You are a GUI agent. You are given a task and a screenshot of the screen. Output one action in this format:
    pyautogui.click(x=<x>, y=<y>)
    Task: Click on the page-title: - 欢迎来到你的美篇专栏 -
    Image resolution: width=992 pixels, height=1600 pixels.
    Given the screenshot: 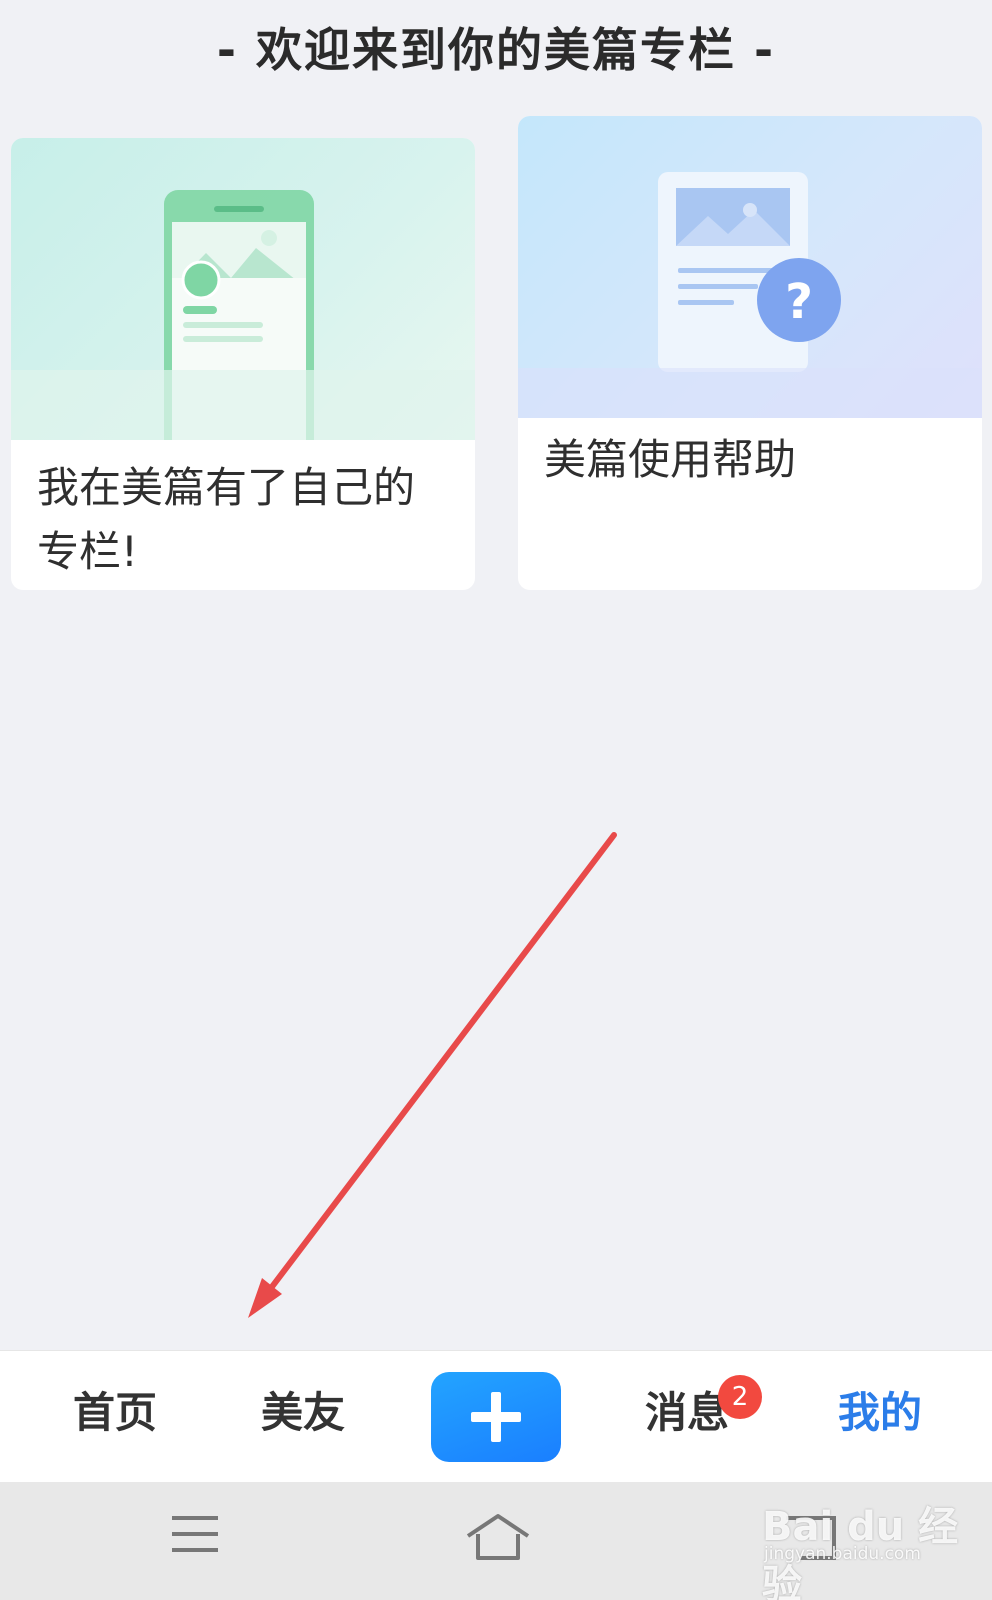 What is the action you would take?
    pyautogui.click(x=496, y=50)
    